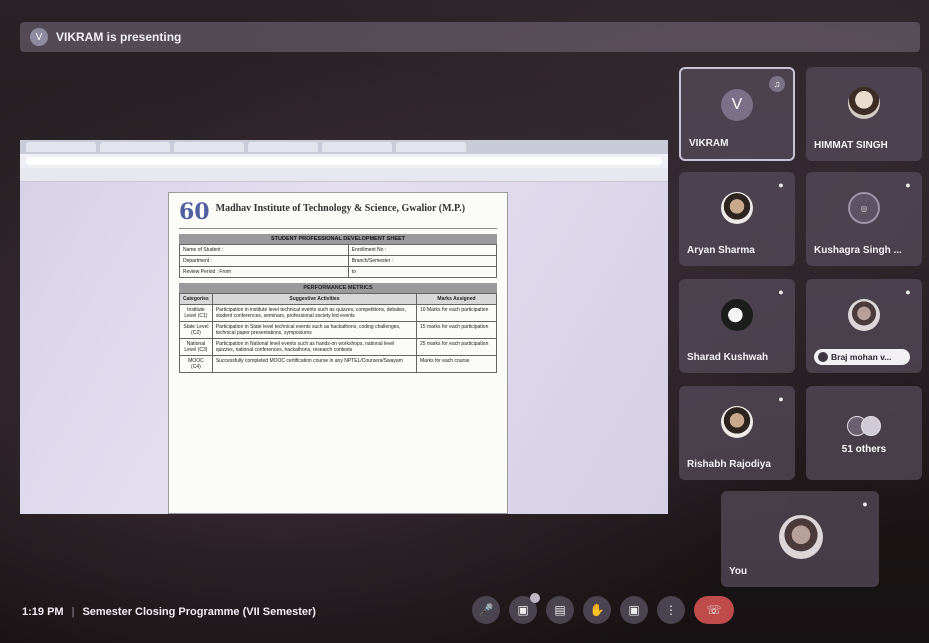 This screenshot has height=643, width=929. Describe the element at coordinates (196, 299) in the screenshot. I see `metrics-header: Categories` at that location.